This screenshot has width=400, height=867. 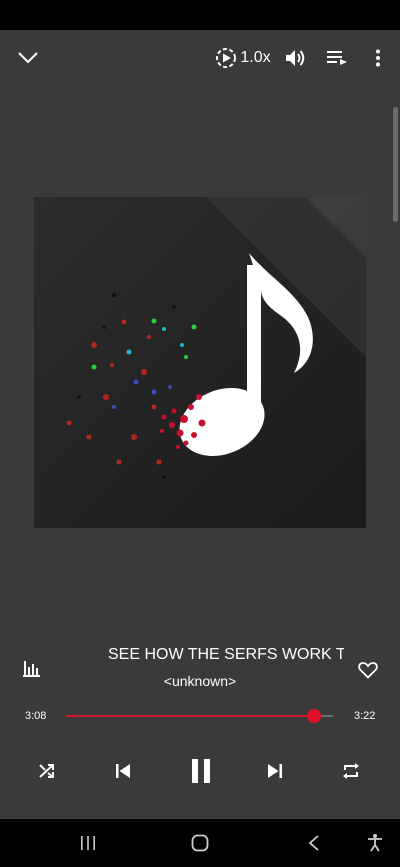 I want to click on volume-icon, so click(x=295, y=58).